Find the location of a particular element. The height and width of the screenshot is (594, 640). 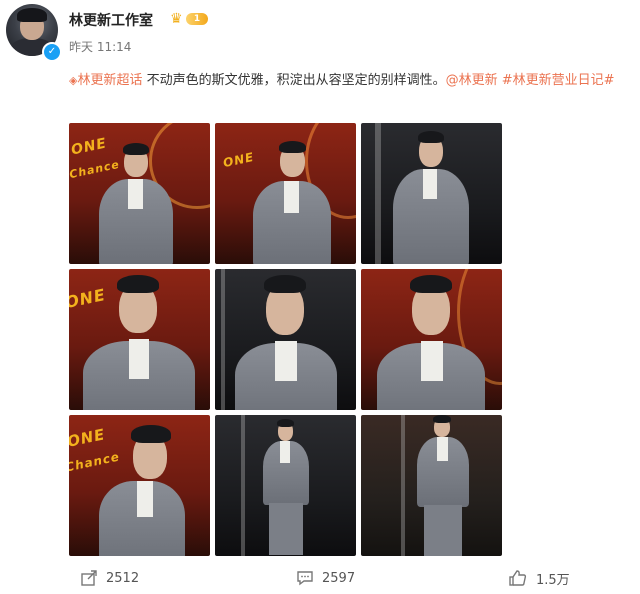

verified-icon: ✓ is located at coordinates (52, 52).